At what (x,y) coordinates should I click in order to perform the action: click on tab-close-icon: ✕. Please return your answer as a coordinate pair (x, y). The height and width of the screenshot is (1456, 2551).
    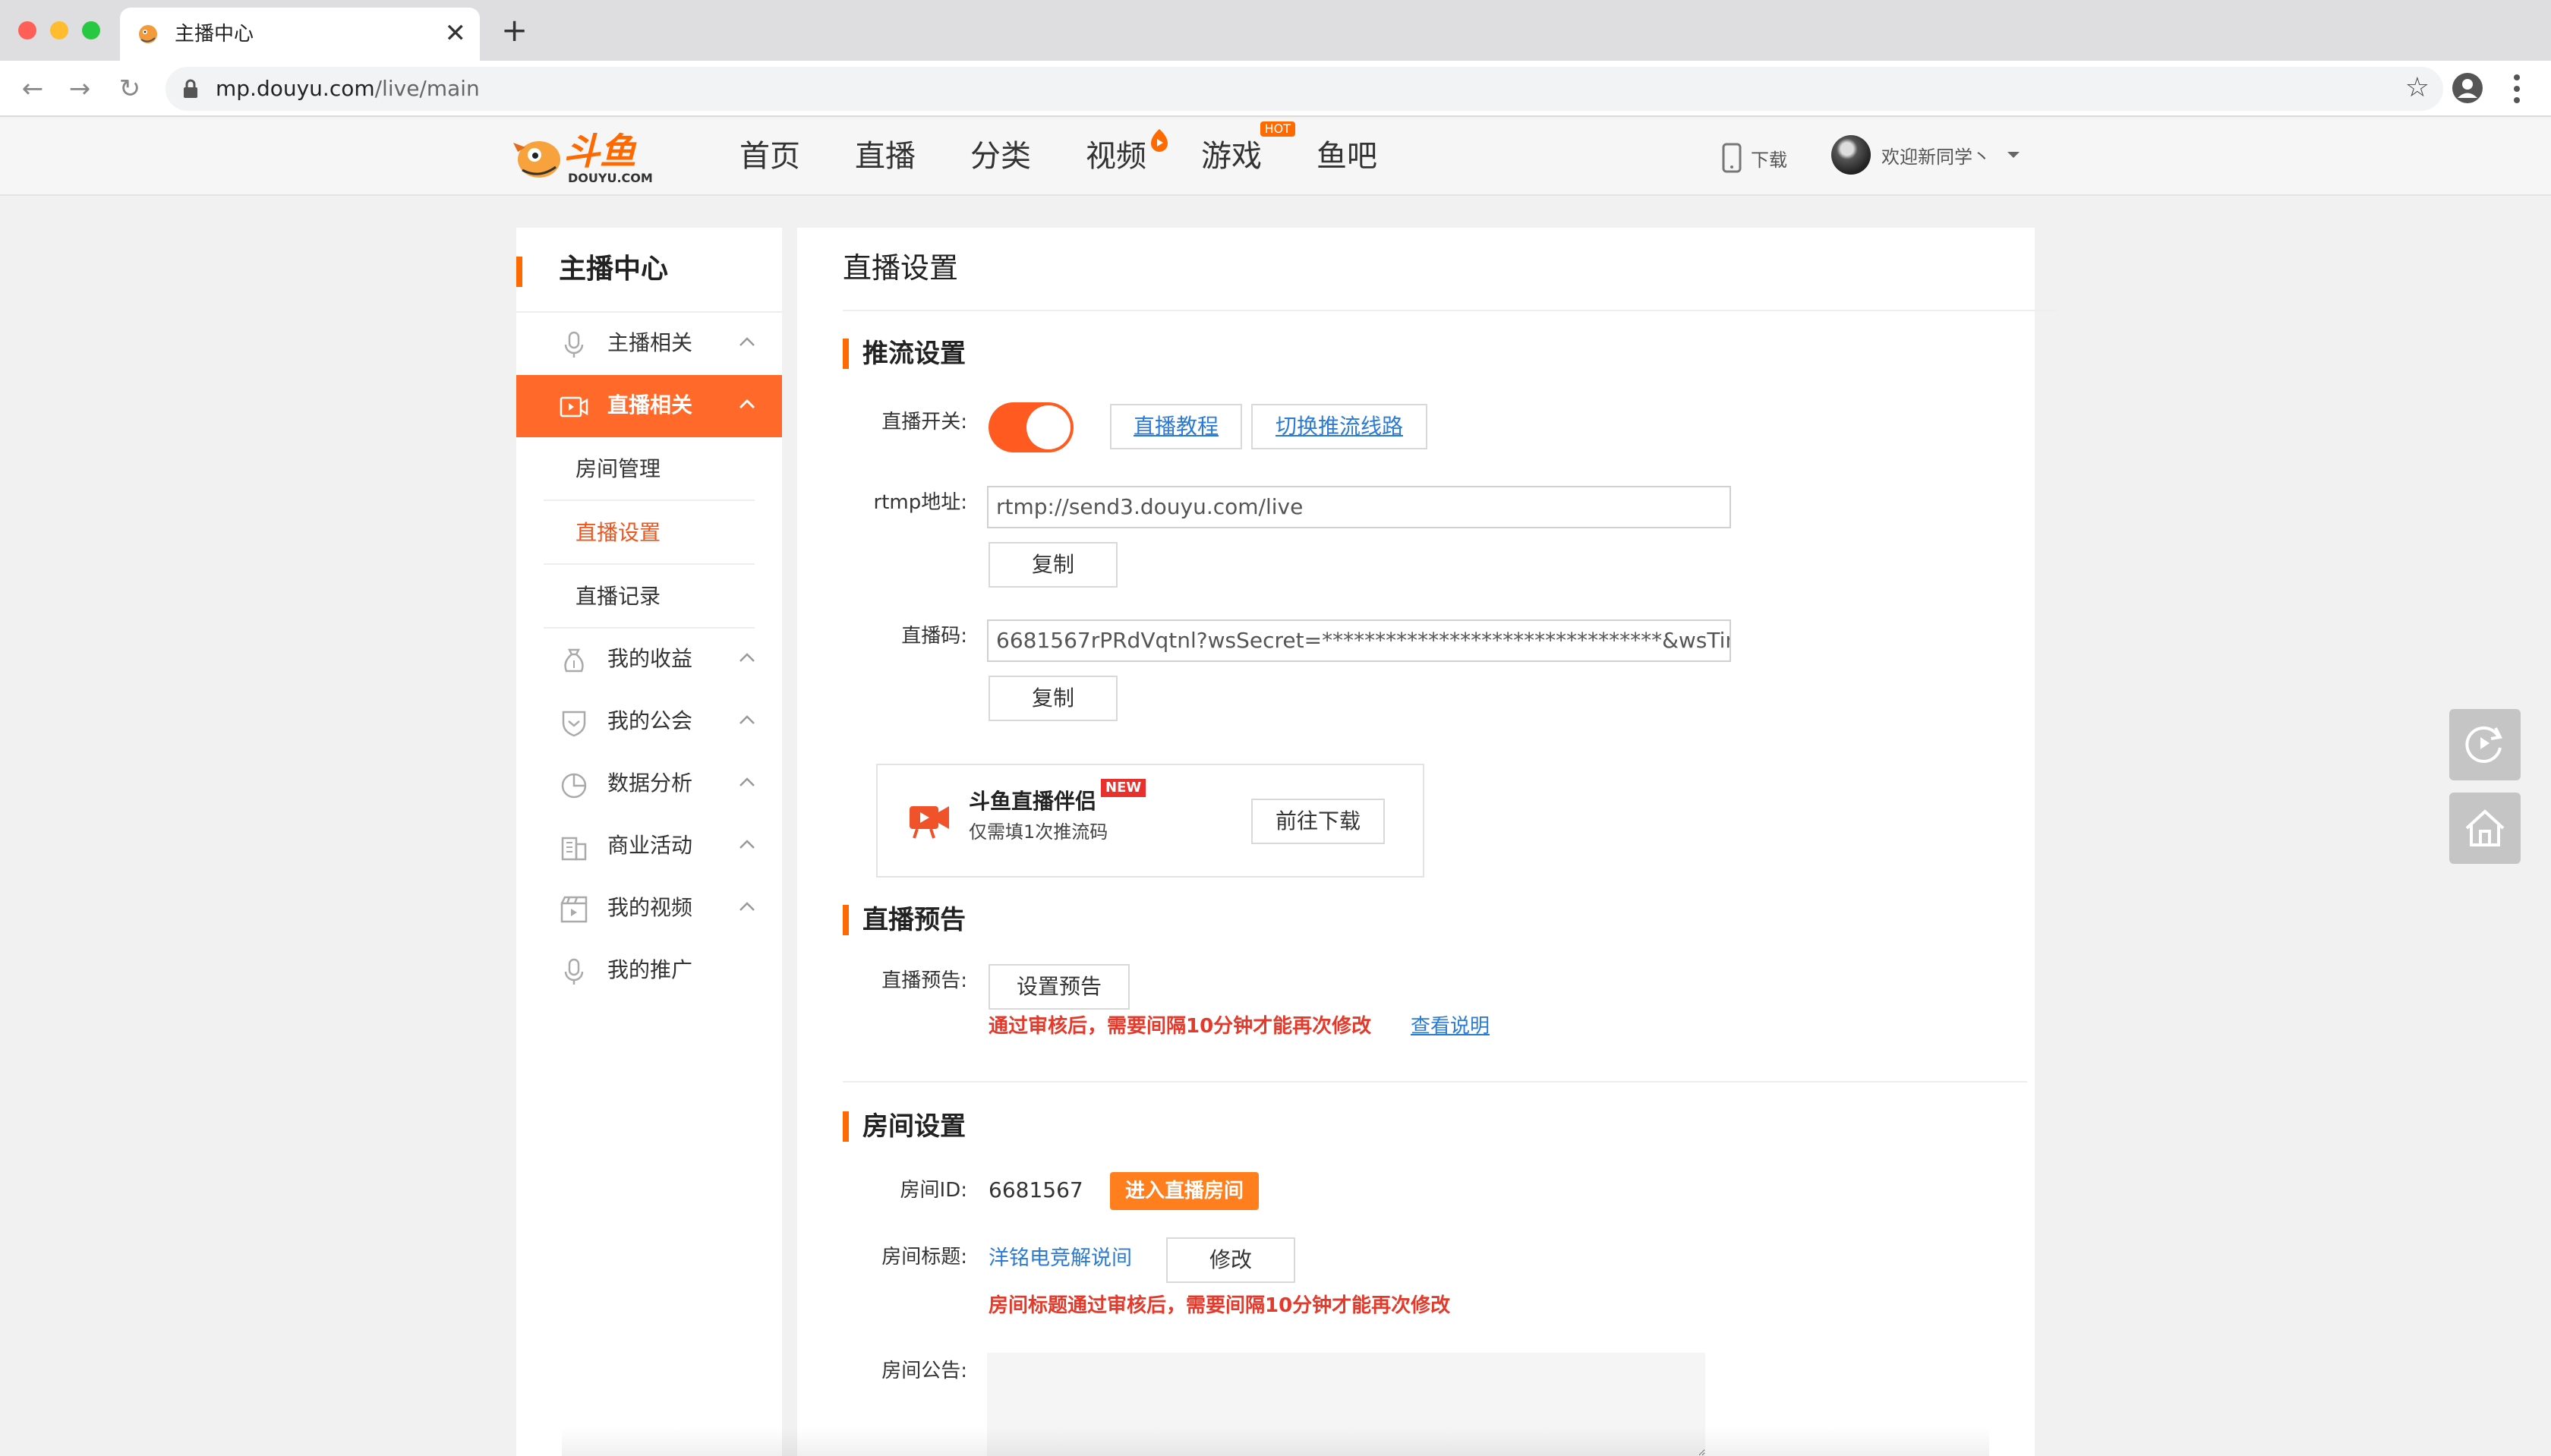
    Looking at the image, I should click on (456, 33).